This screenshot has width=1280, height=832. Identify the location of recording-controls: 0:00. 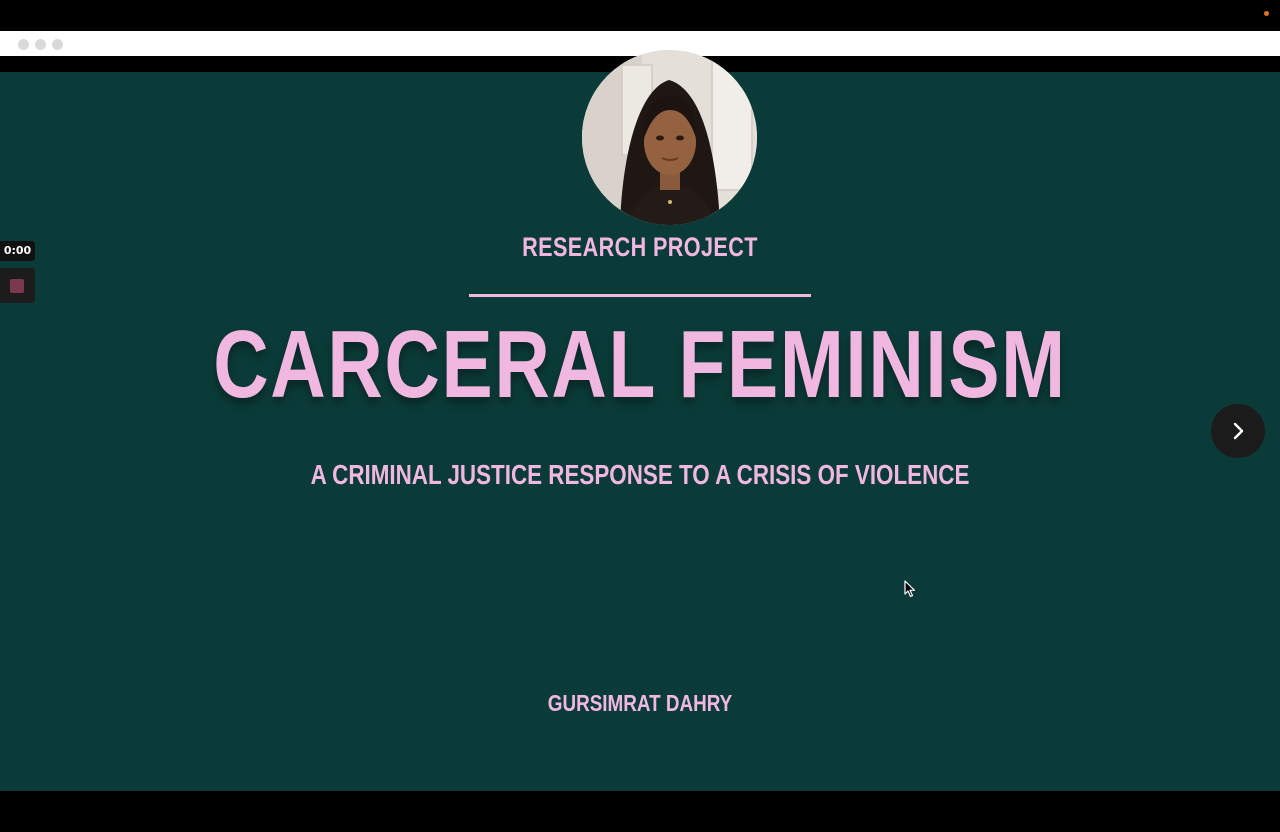
(17, 272).